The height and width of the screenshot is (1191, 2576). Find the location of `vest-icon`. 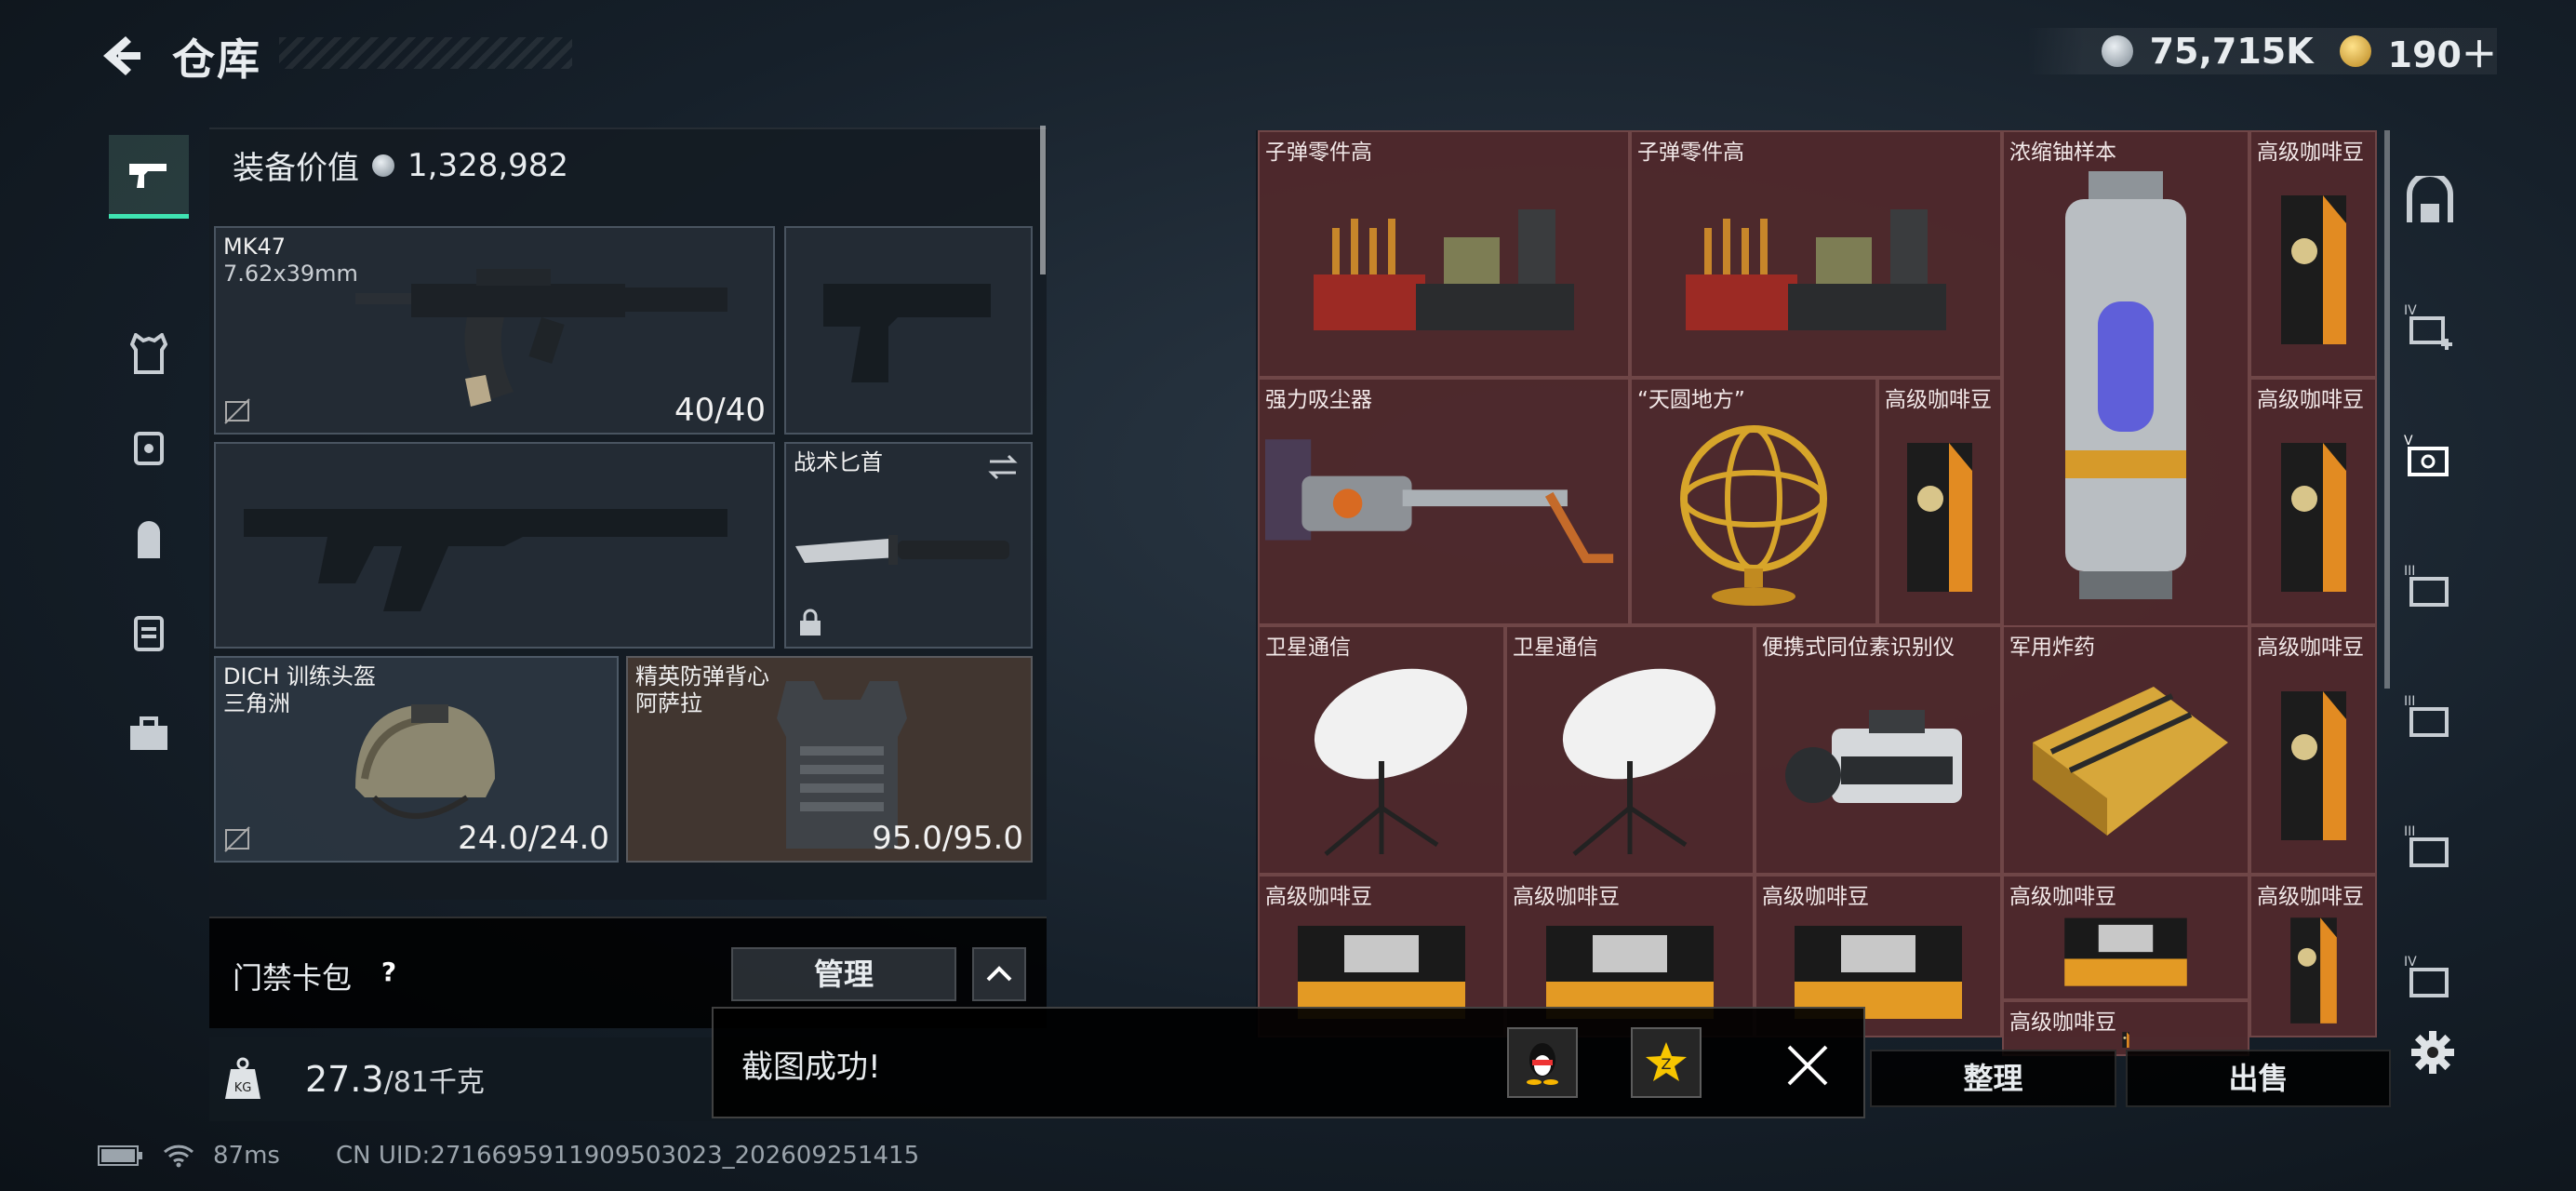

vest-icon is located at coordinates (148, 353).